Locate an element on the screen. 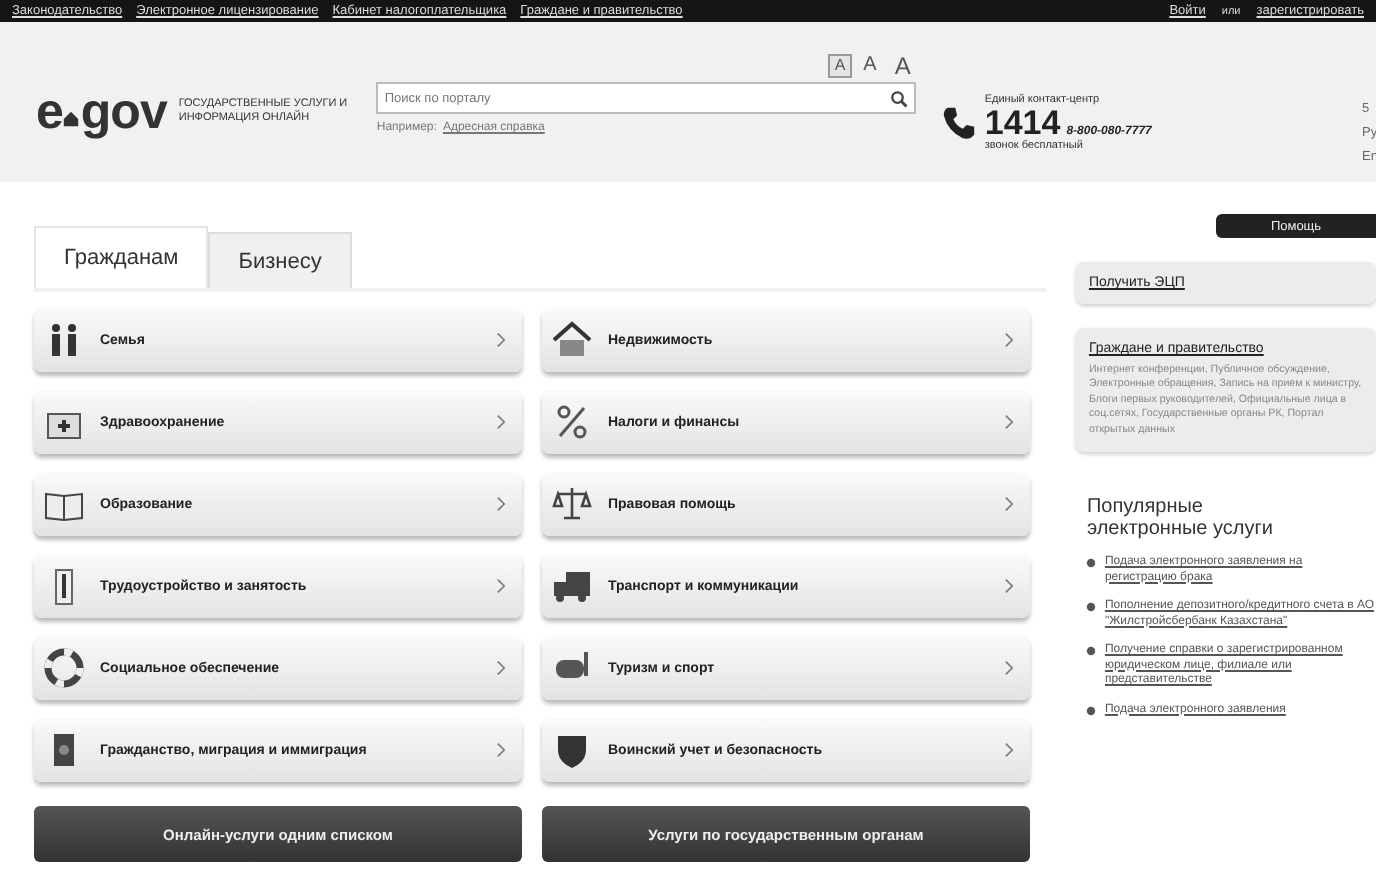 Image resolution: width=1376 pixels, height=880 pixels. scales-icon is located at coordinates (572, 504).